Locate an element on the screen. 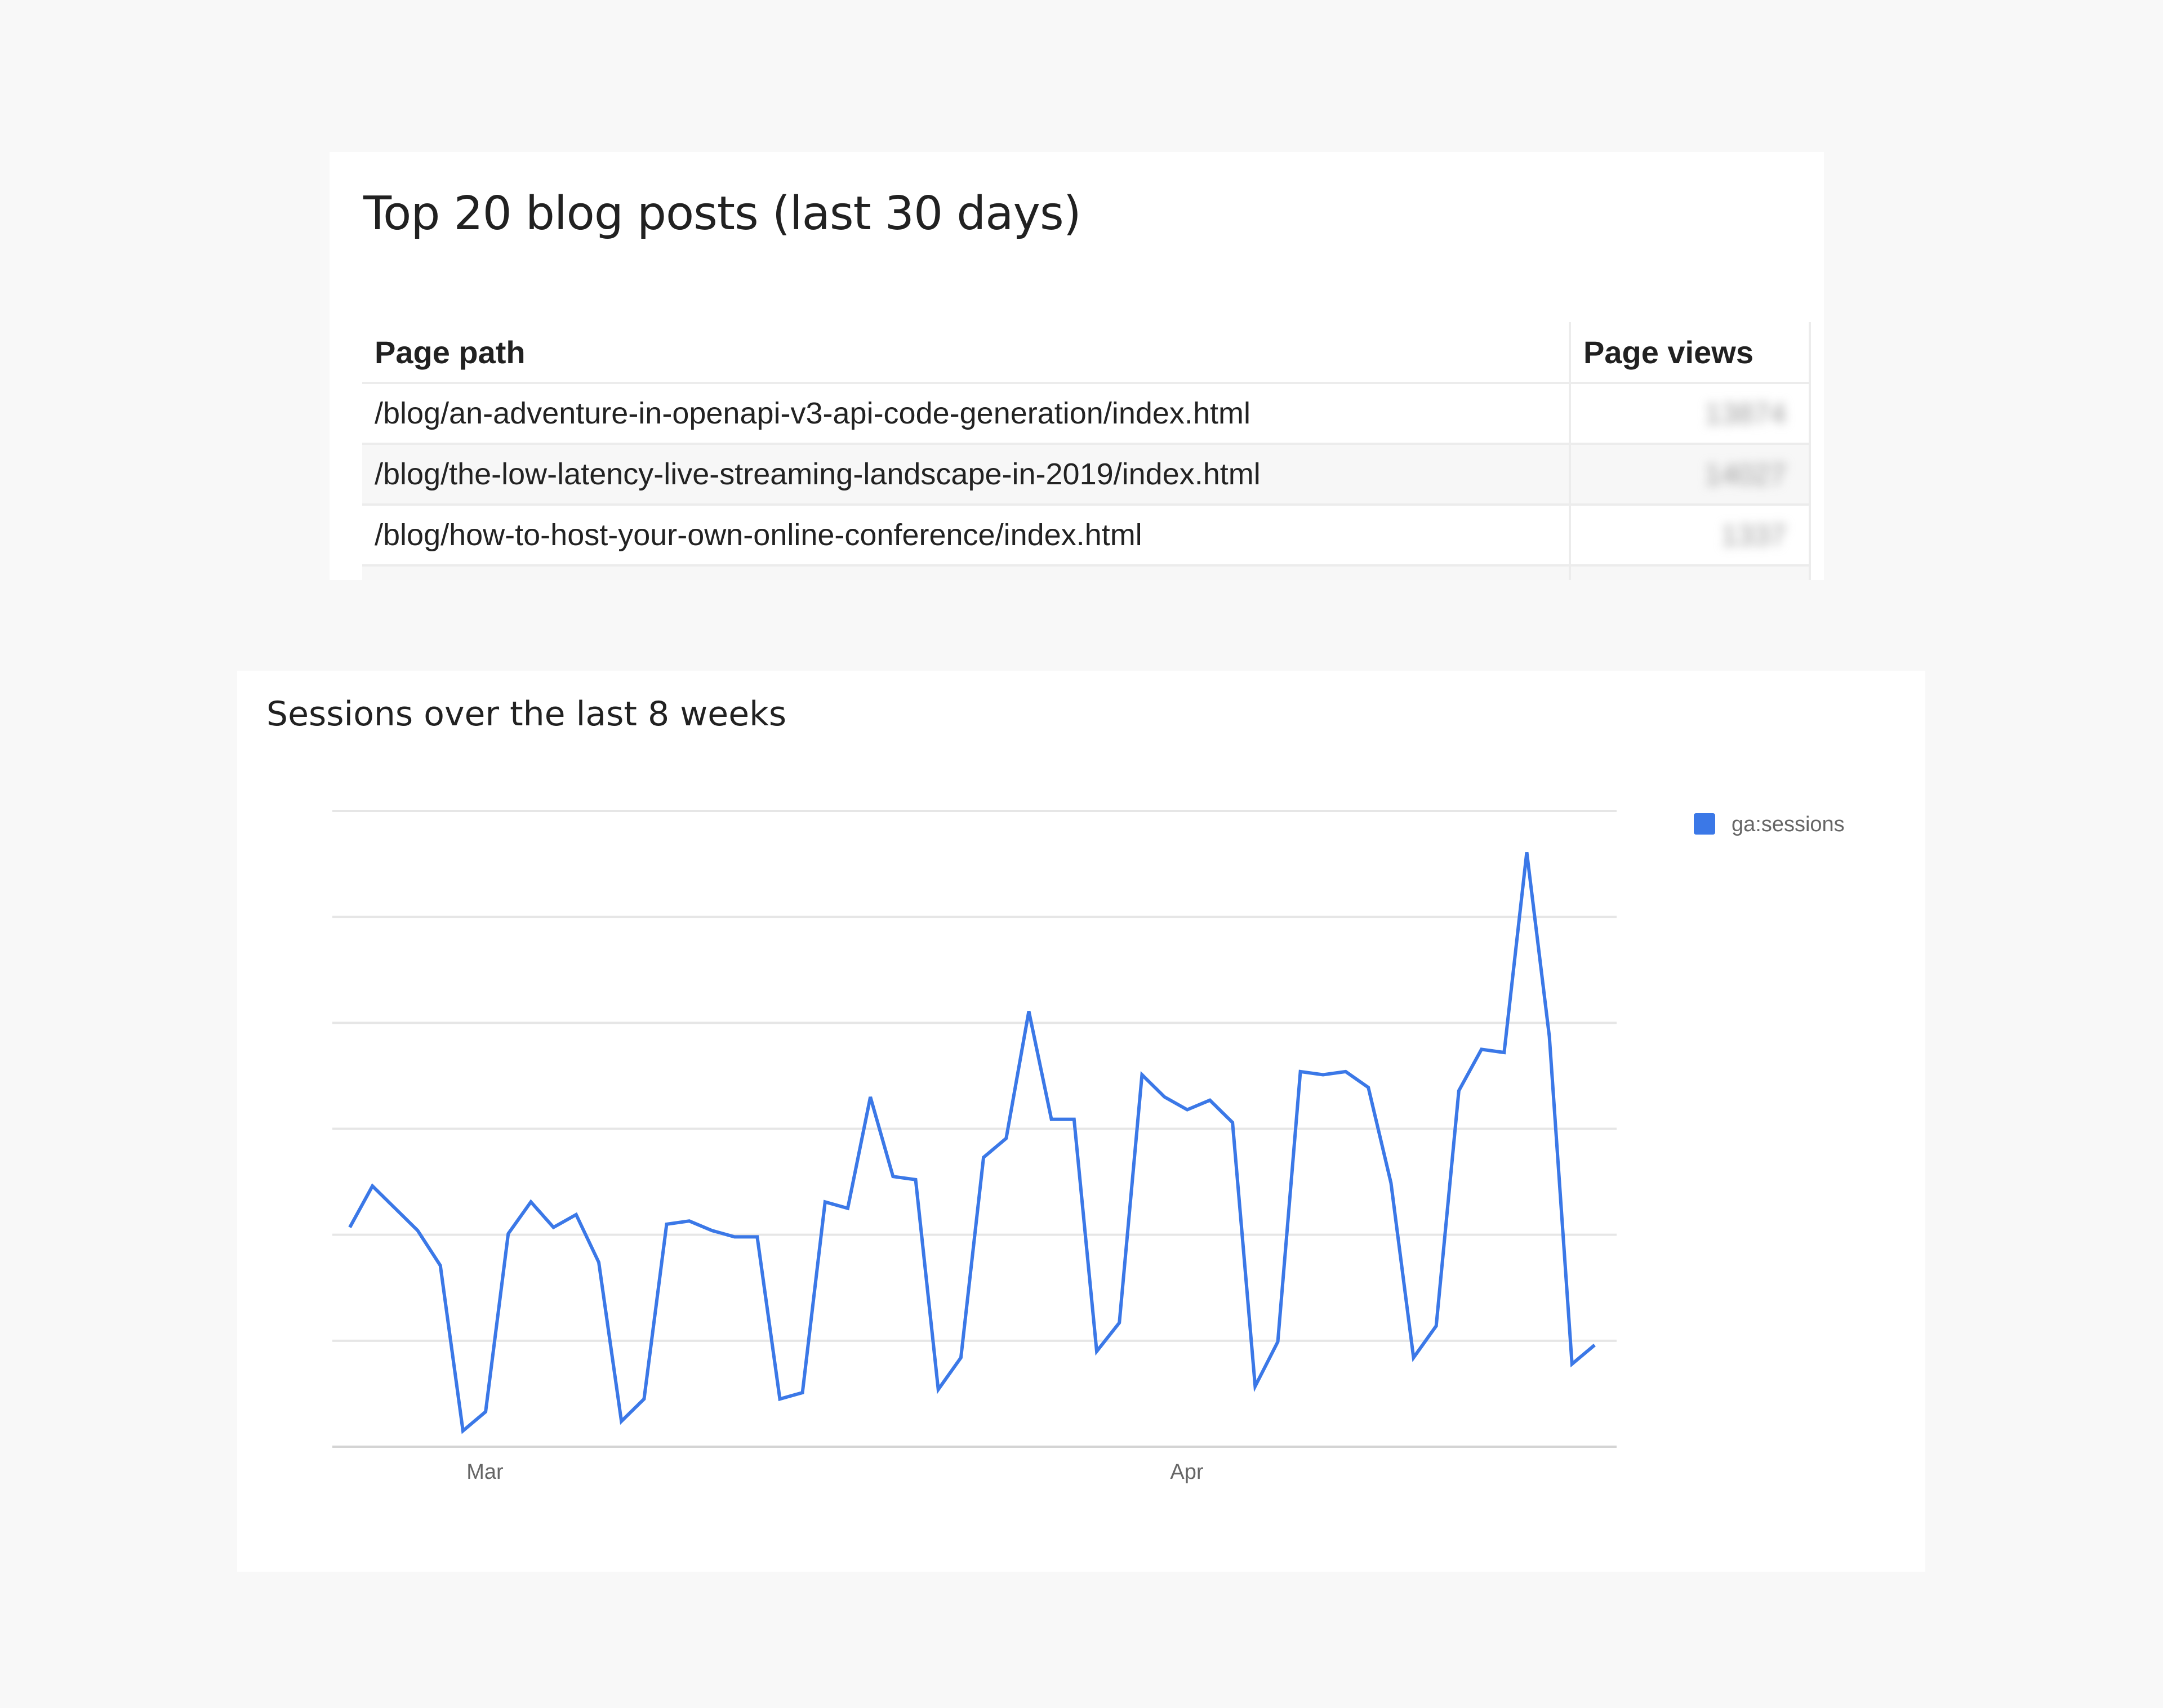 The image size is (2163, 1708). x-tick-label-apr: Apr is located at coordinates (1186, 1472).